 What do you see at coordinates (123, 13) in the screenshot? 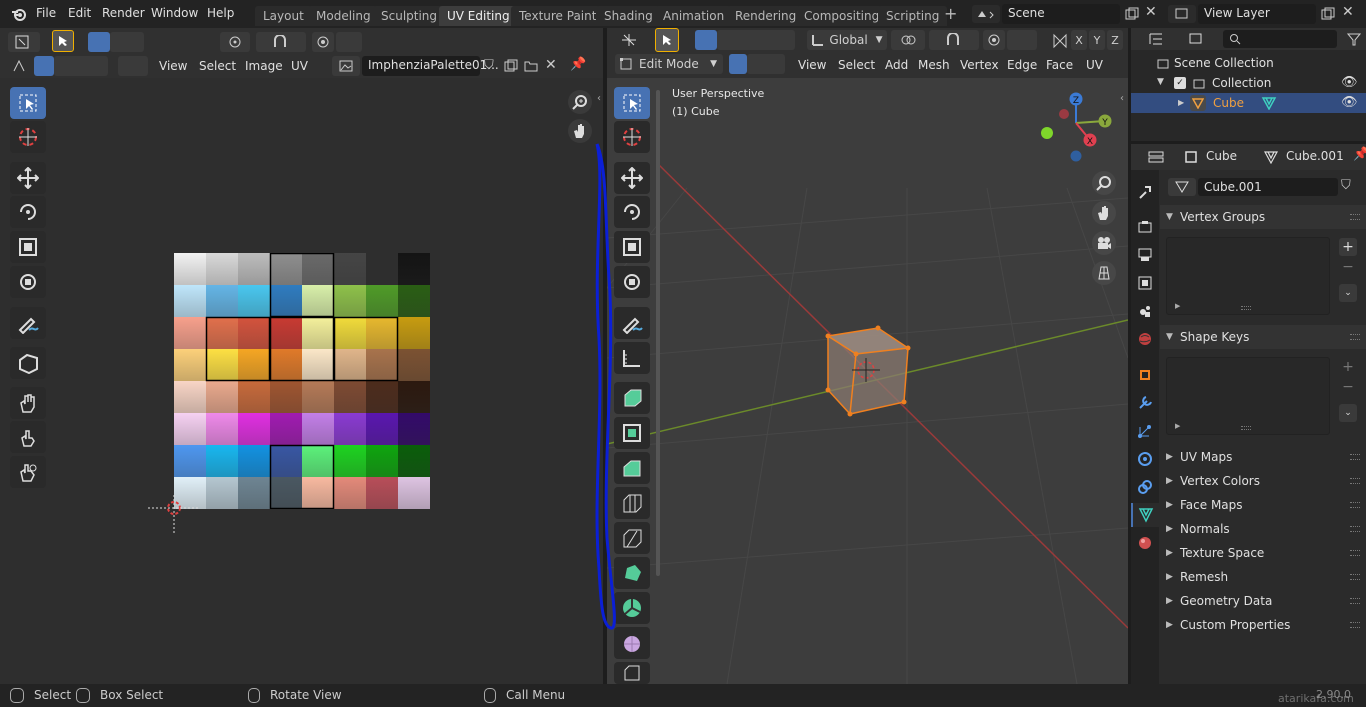
I see `menu-render: Render` at bounding box center [123, 13].